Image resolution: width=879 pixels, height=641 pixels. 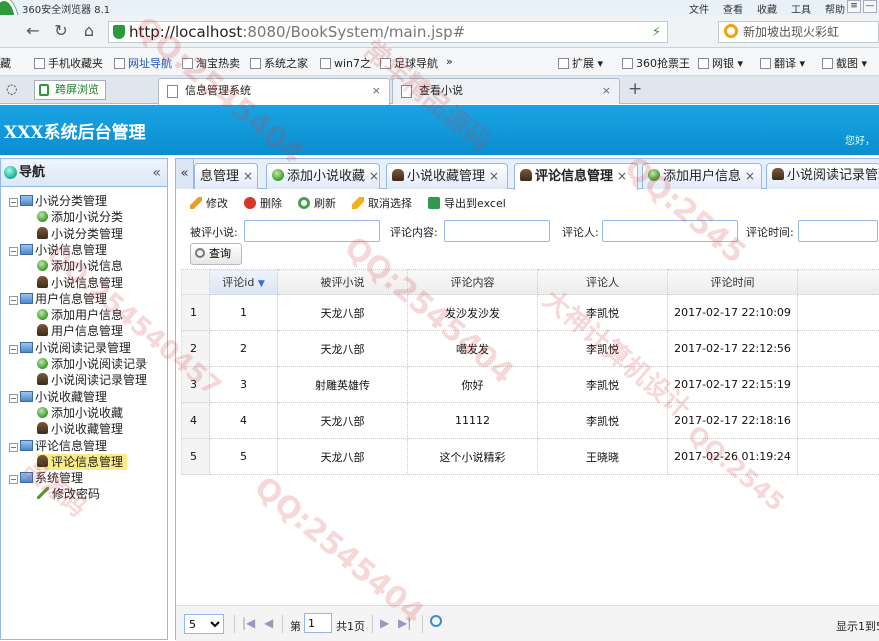 I want to click on col-user: 评论人, so click(x=603, y=282).